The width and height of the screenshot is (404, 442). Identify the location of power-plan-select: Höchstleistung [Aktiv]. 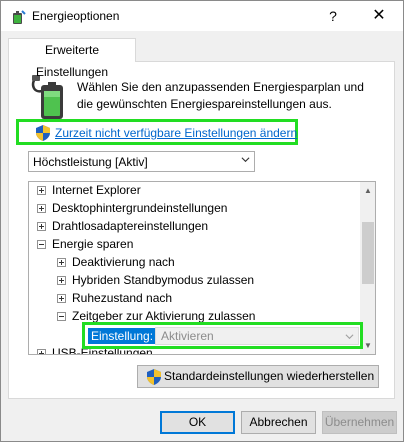
(141, 161).